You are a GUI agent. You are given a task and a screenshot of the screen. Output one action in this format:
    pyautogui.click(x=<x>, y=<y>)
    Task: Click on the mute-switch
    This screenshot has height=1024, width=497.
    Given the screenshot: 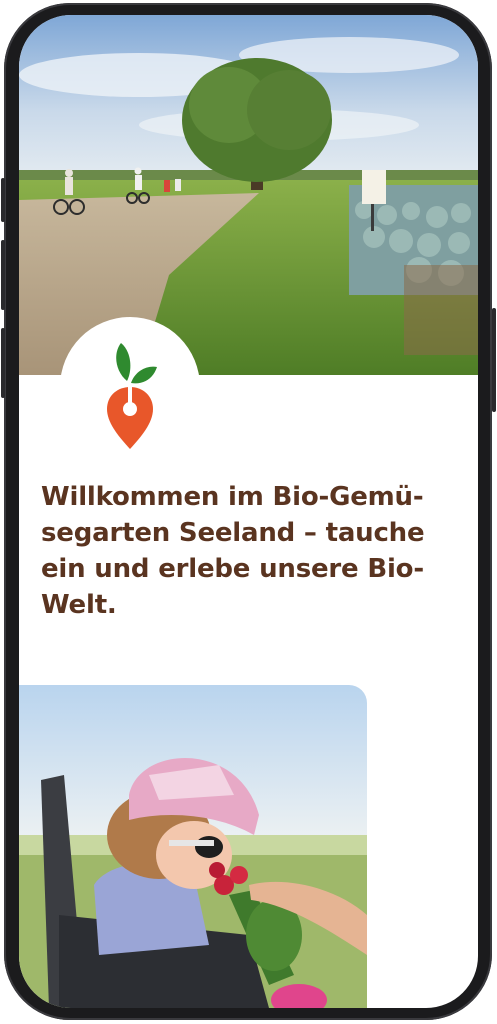 What is the action you would take?
    pyautogui.click(x=3, y=200)
    